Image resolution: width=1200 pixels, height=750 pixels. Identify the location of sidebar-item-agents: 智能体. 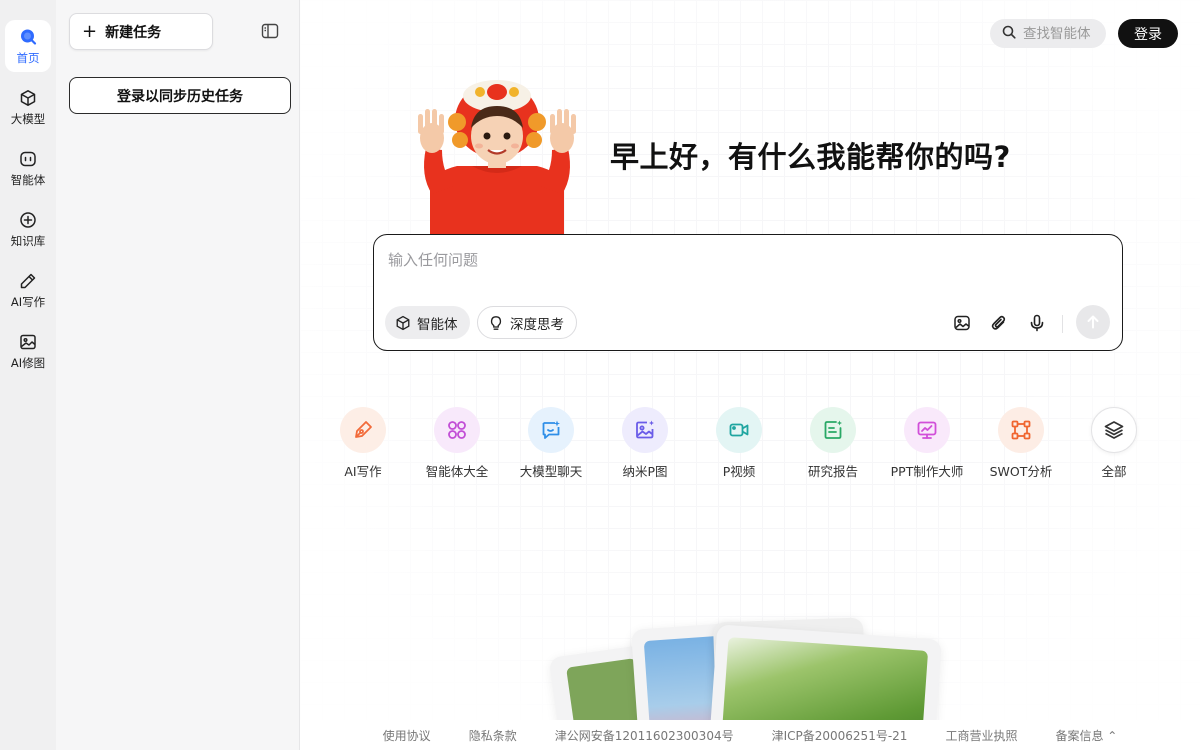
(28, 168).